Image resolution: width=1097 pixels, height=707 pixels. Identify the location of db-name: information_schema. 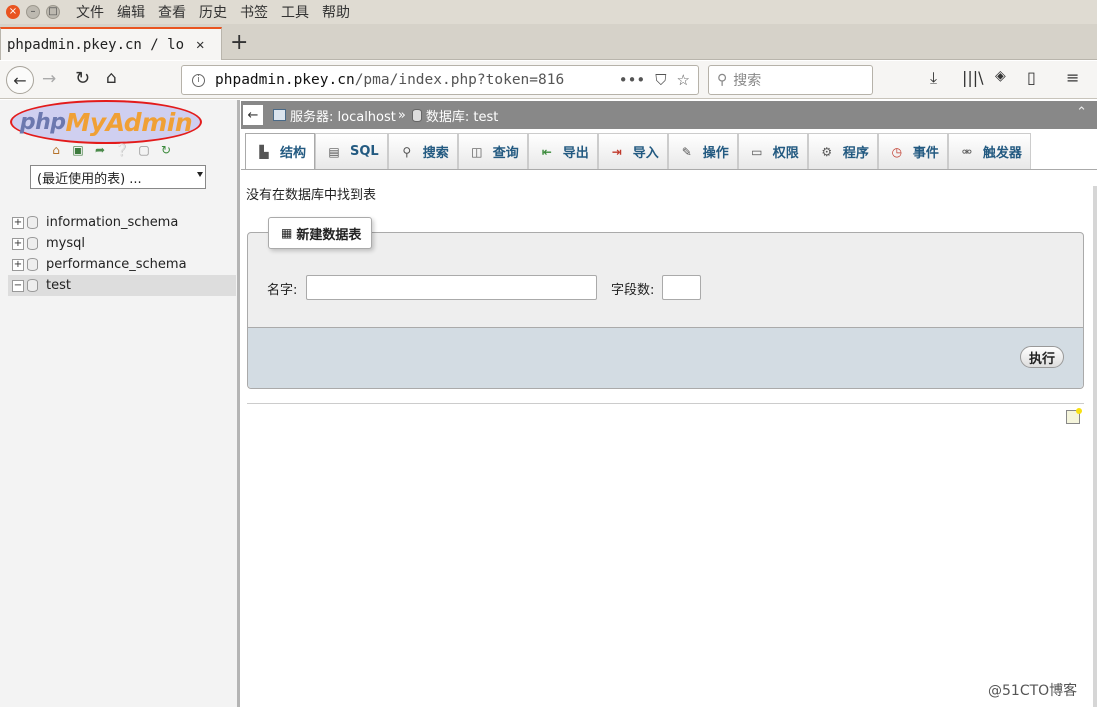
(112, 222).